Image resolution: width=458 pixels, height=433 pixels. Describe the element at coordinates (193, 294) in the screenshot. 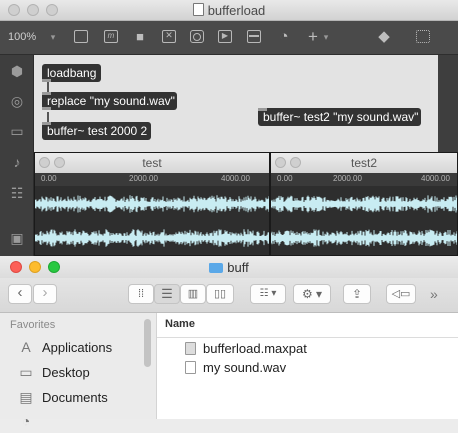

I see `column-view-button: ▥` at that location.